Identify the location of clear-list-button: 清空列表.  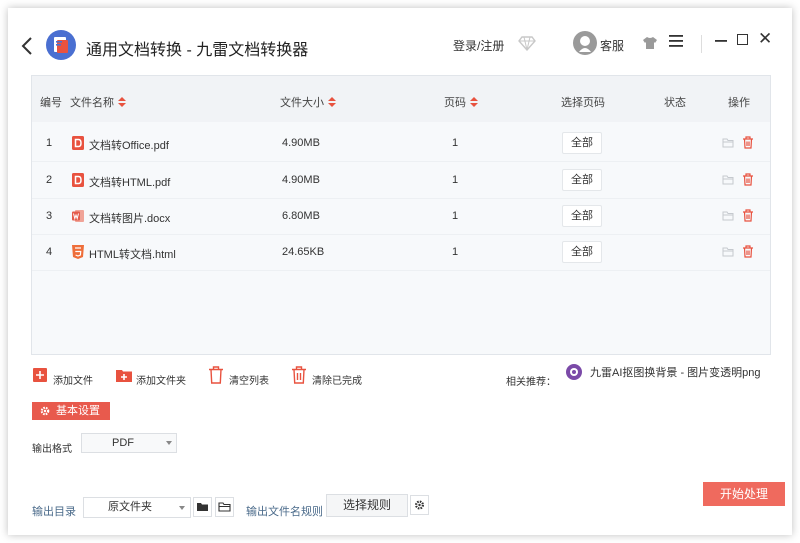
(245, 376).